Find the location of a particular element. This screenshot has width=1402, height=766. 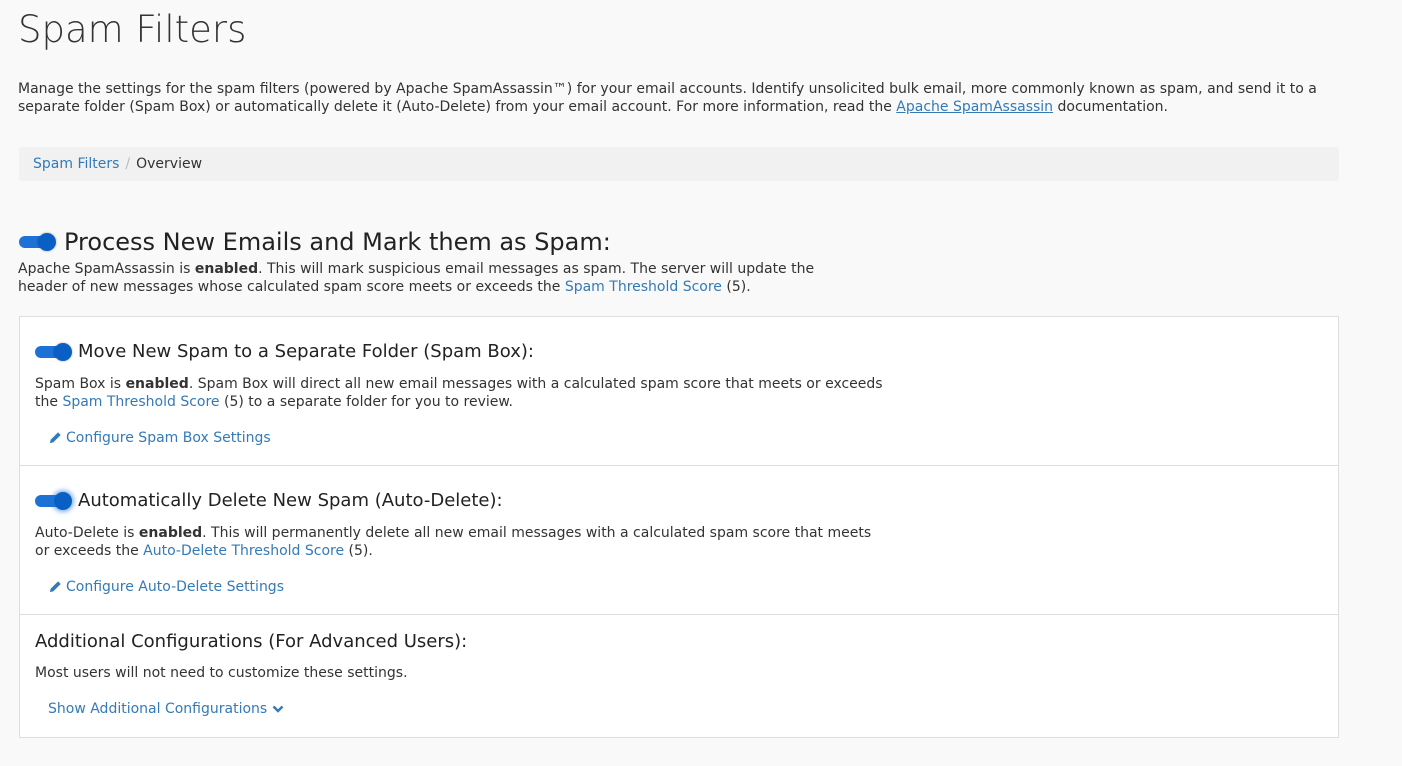

spam-box-toggle is located at coordinates (53, 351).